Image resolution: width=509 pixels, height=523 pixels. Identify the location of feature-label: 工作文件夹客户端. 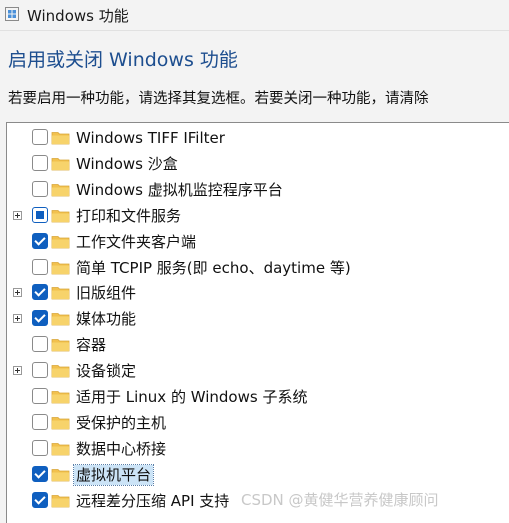
(136, 241).